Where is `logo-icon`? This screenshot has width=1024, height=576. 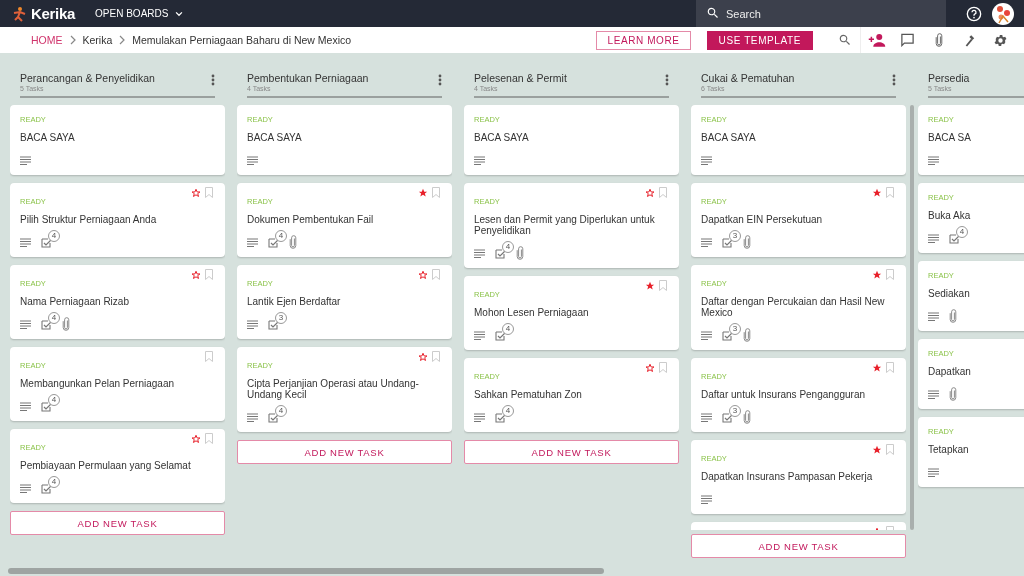 logo-icon is located at coordinates (20, 13).